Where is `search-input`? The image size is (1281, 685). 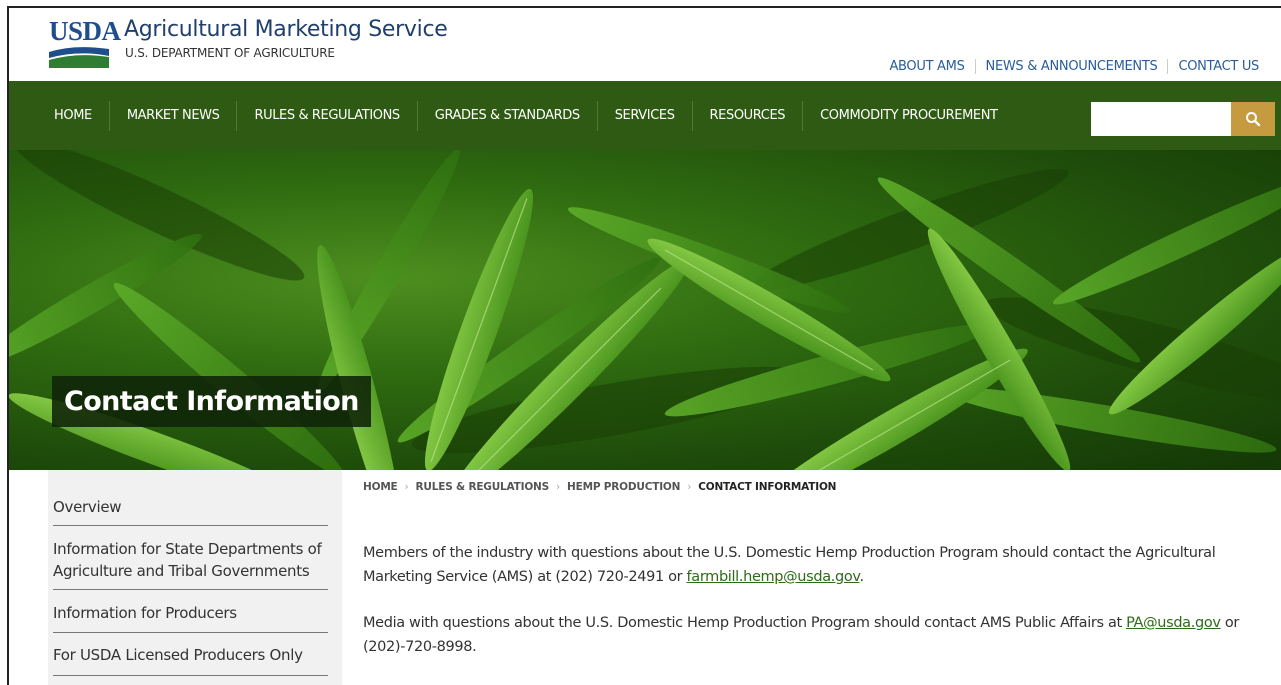 search-input is located at coordinates (1161, 119).